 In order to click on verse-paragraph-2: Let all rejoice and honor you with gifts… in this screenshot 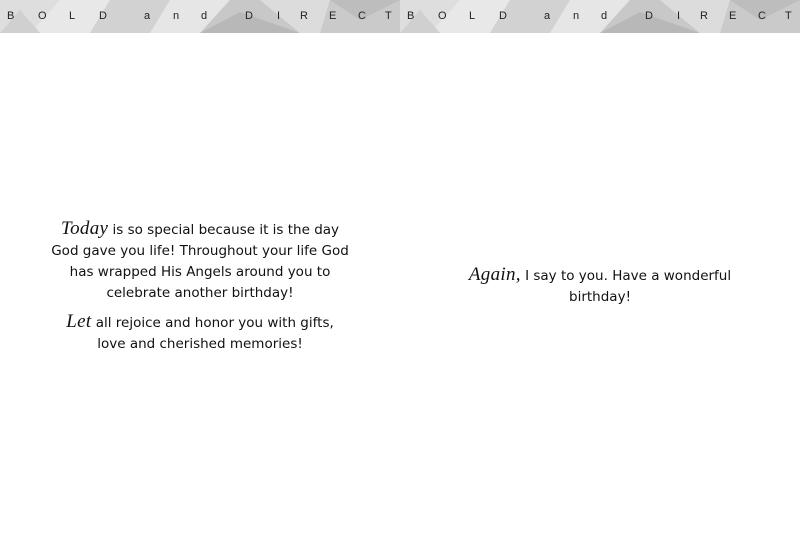, I will do `click(200, 333)`.